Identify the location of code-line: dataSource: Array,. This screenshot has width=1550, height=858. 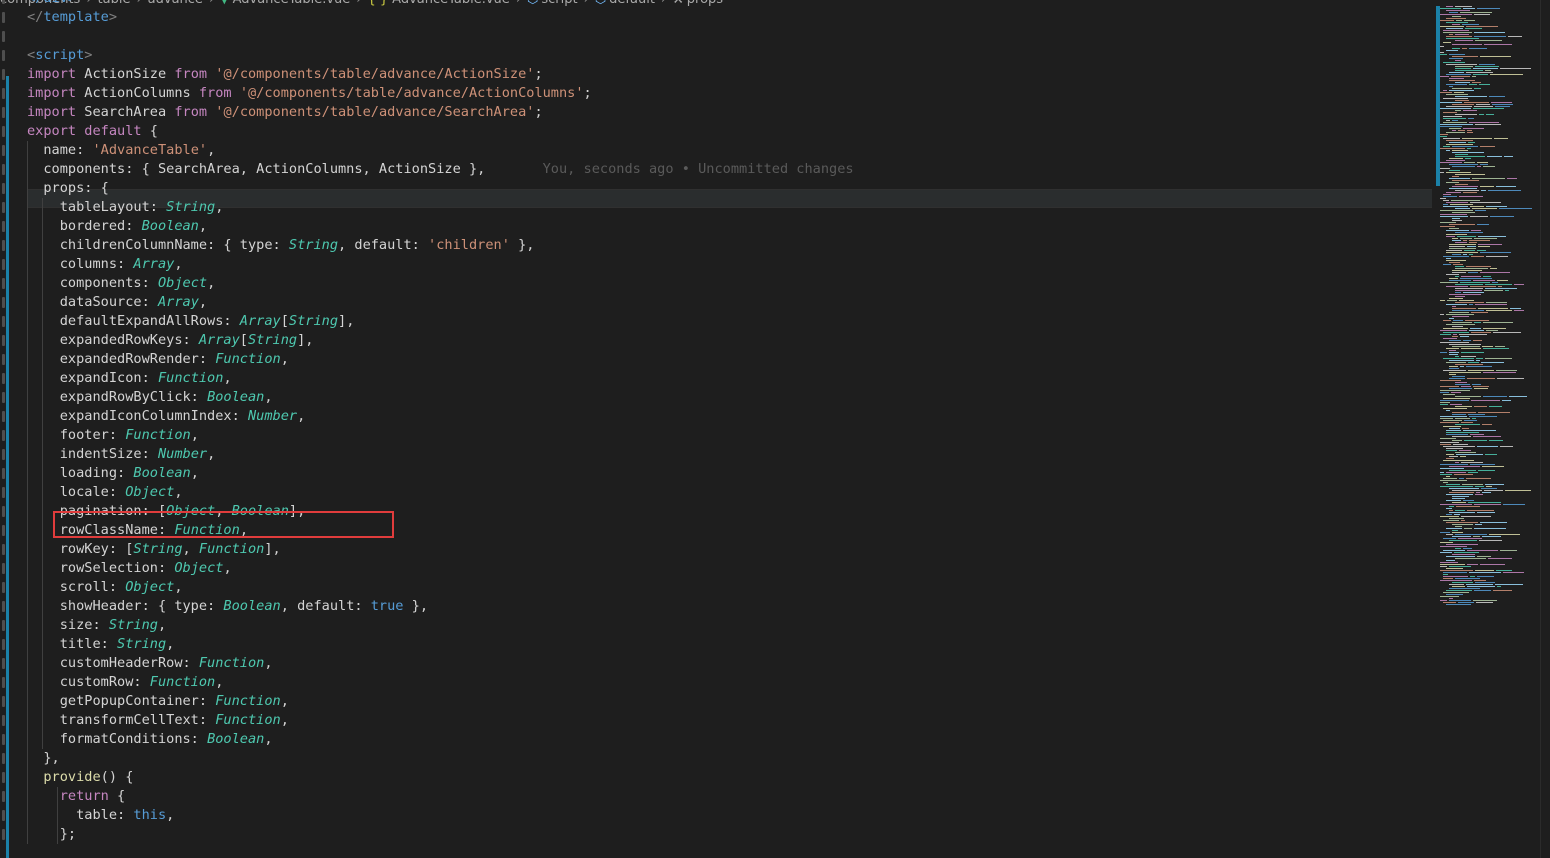
(117, 302).